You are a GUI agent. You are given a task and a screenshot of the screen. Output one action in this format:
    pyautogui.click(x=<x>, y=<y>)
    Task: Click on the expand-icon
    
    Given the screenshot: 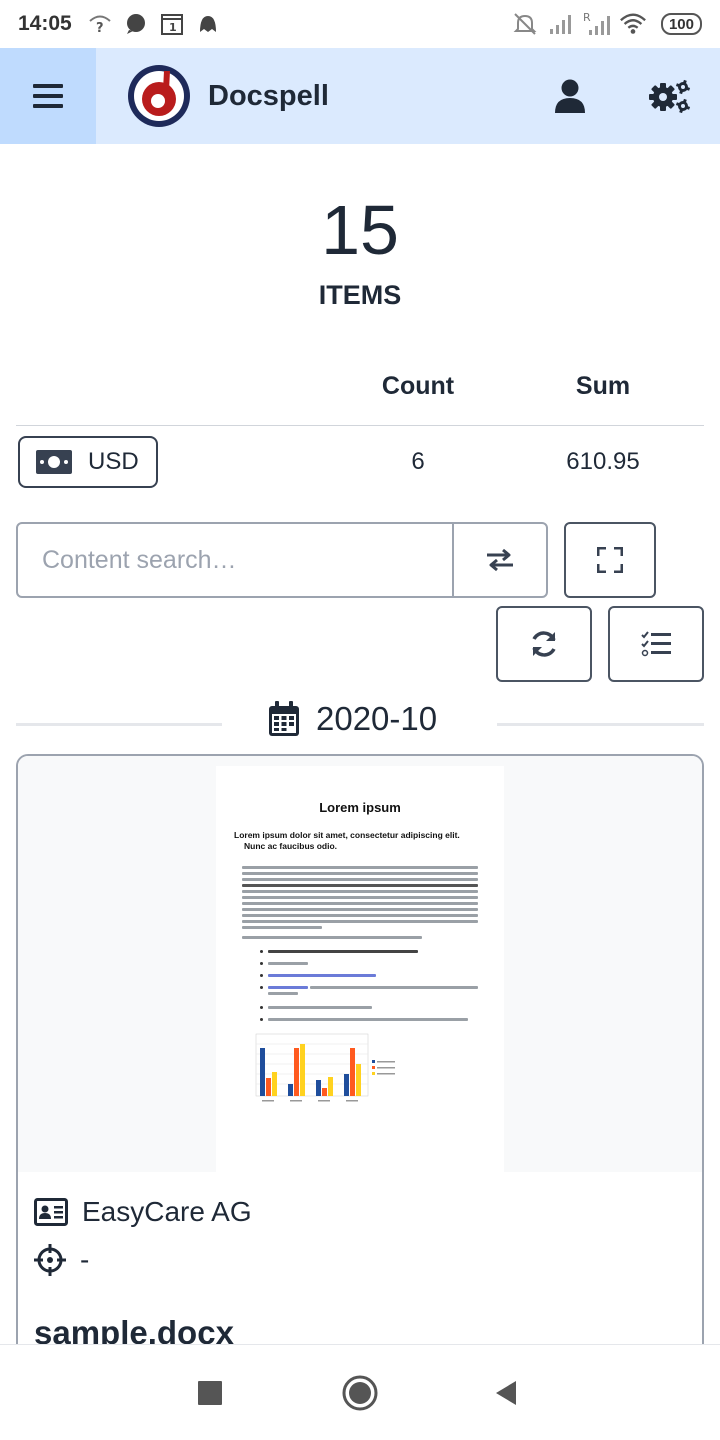 What is the action you would take?
    pyautogui.click(x=610, y=560)
    